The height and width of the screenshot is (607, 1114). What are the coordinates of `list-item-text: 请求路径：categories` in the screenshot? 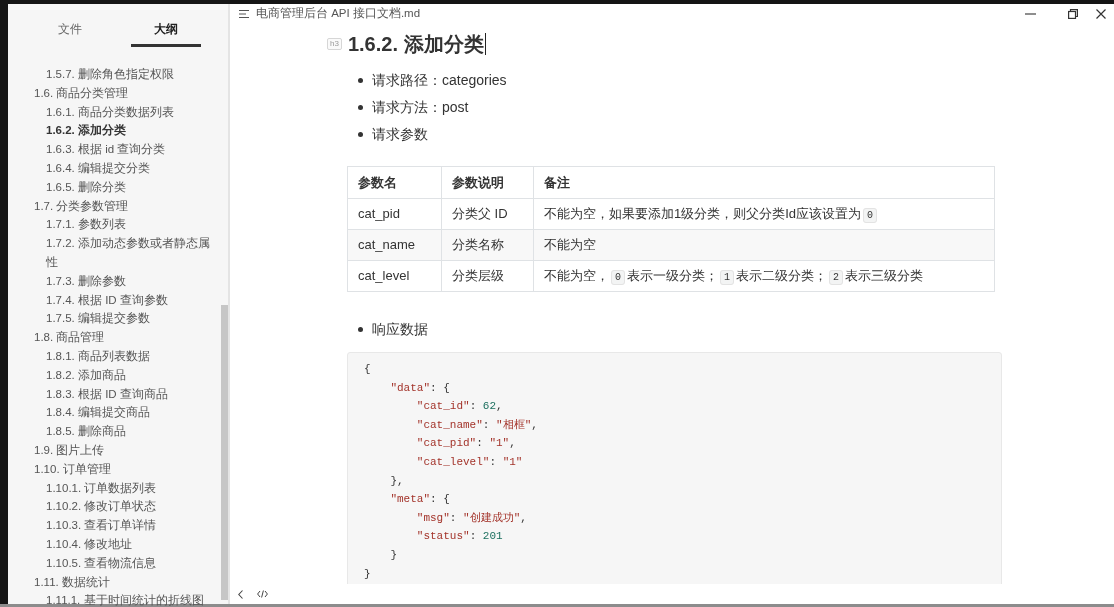 It's located at (439, 80).